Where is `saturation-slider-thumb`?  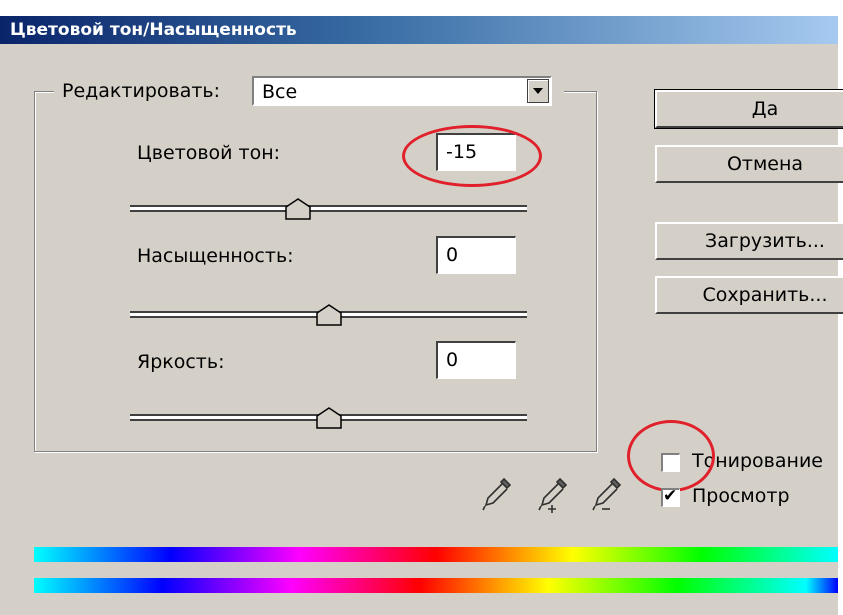
saturation-slider-thumb is located at coordinates (329, 315).